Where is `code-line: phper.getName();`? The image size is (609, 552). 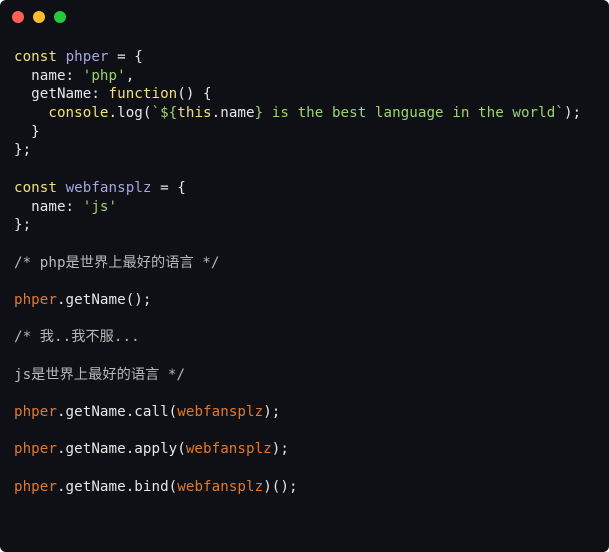
code-line: phper.getName(); is located at coordinates (297, 300).